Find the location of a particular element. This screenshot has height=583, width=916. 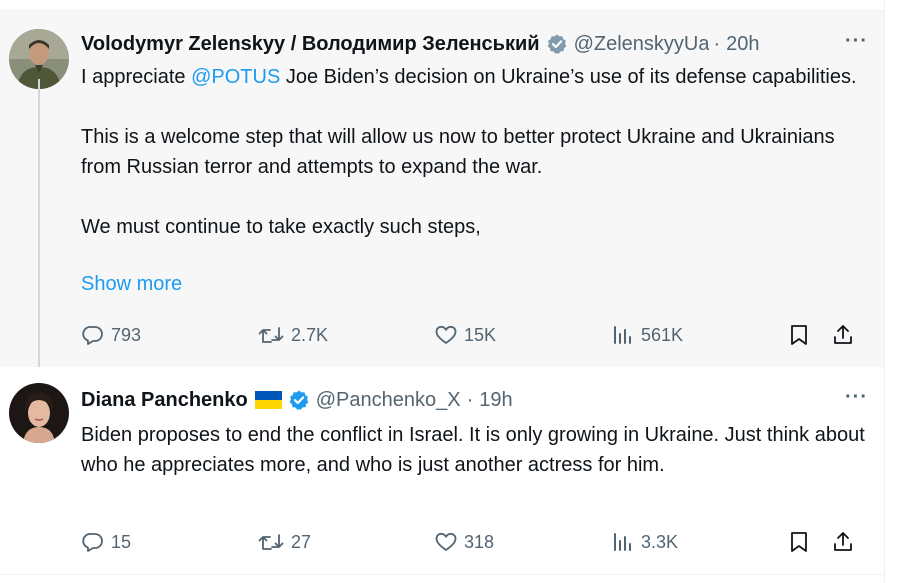

tweet-header: Diana Panchenko @Panchenko_X · 19h is located at coordinates (476, 400).